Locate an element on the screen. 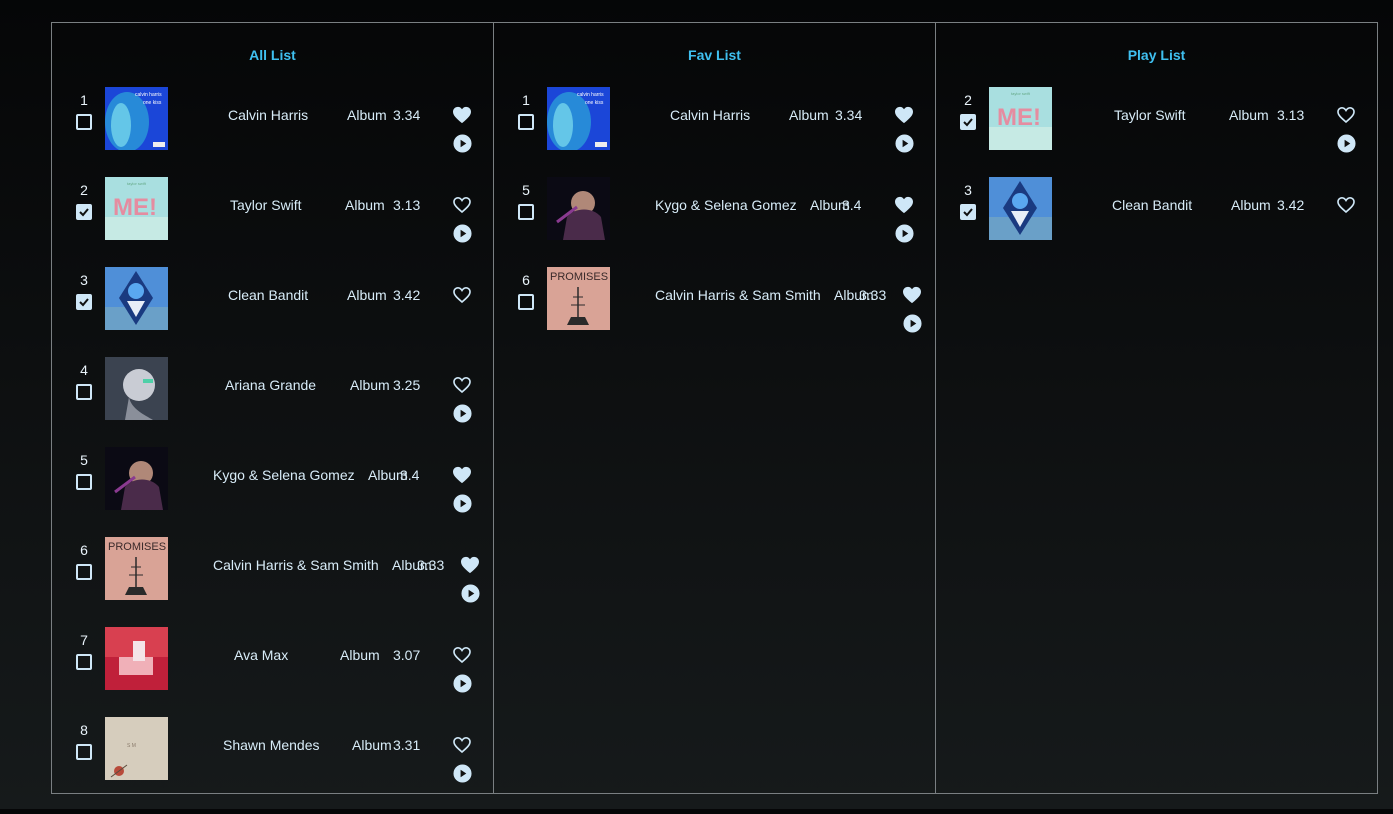  svg-text: ME! is located at coordinates (1019, 117).